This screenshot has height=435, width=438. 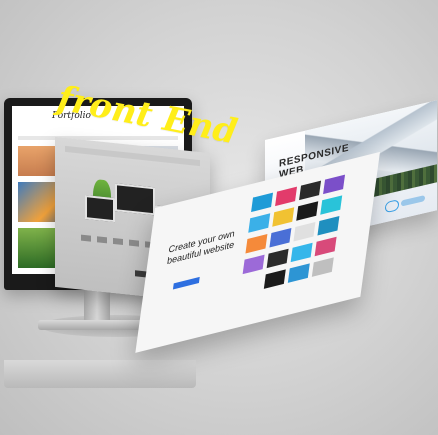 What do you see at coordinates (201, 247) in the screenshot?
I see `builder-headline: Create your own beautiful website` at bounding box center [201, 247].